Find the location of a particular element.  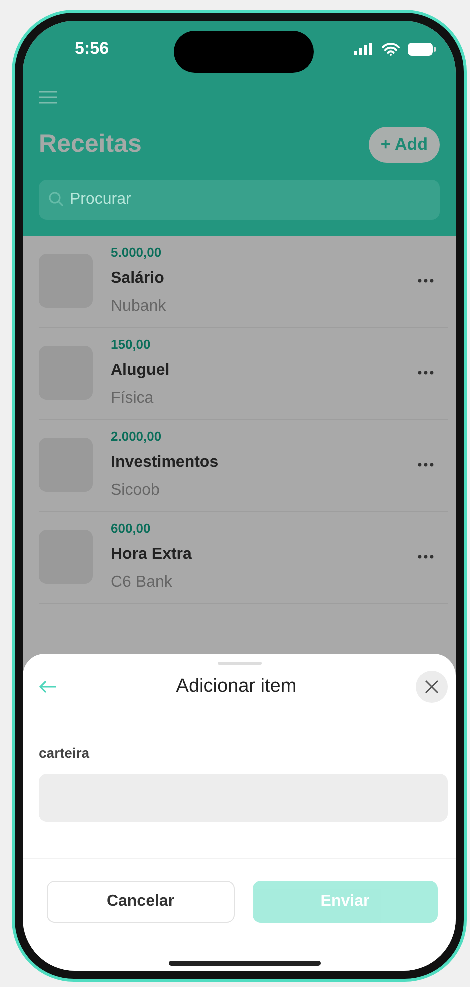

status-time: 5:56 is located at coordinates (92, 49).